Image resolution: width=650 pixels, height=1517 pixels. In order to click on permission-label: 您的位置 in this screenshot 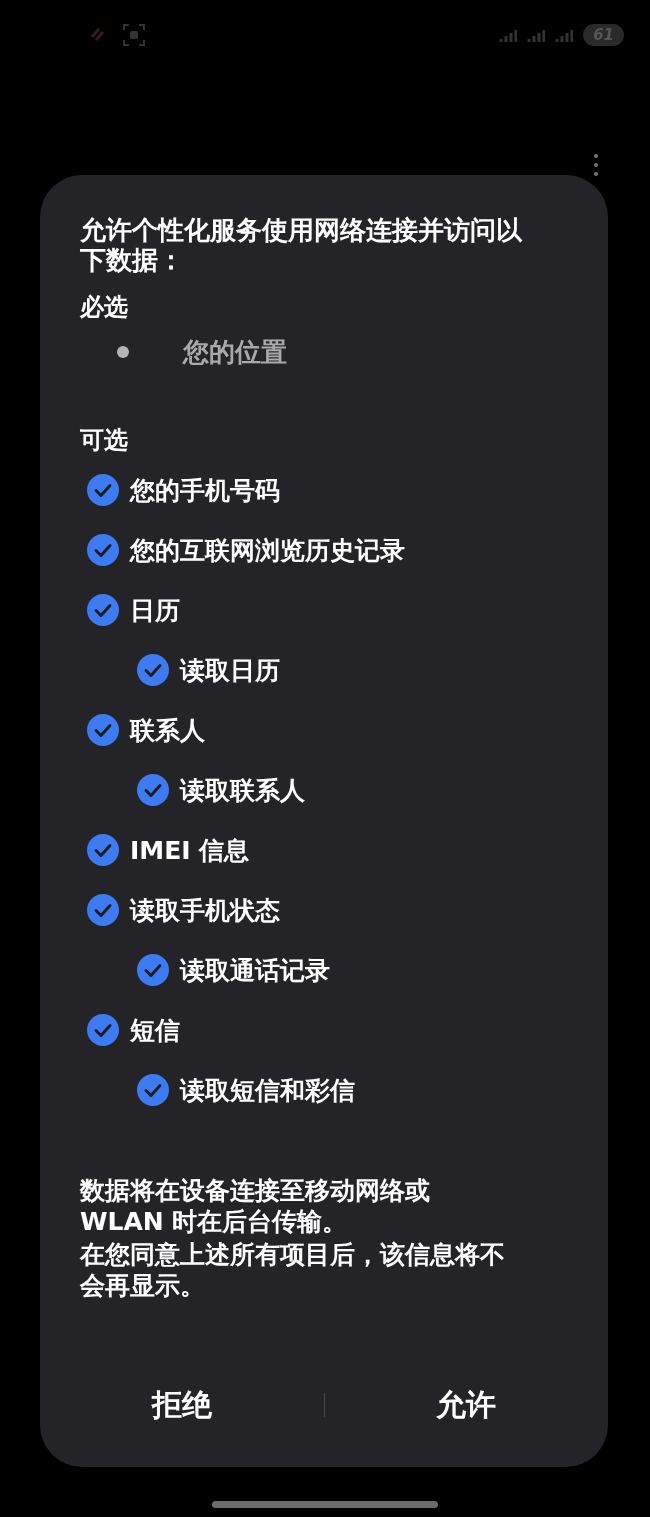, I will do `click(235, 352)`.